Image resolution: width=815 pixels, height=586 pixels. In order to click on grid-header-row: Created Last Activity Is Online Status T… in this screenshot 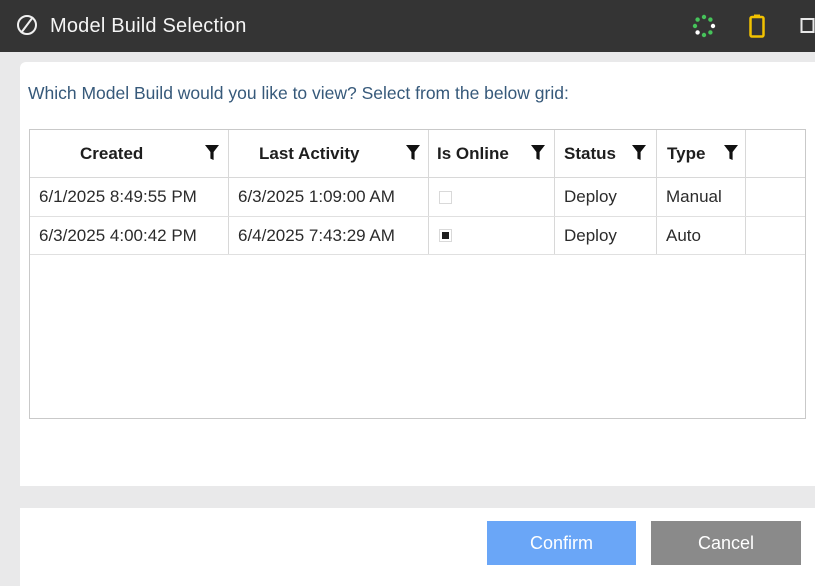, I will do `click(417, 154)`.